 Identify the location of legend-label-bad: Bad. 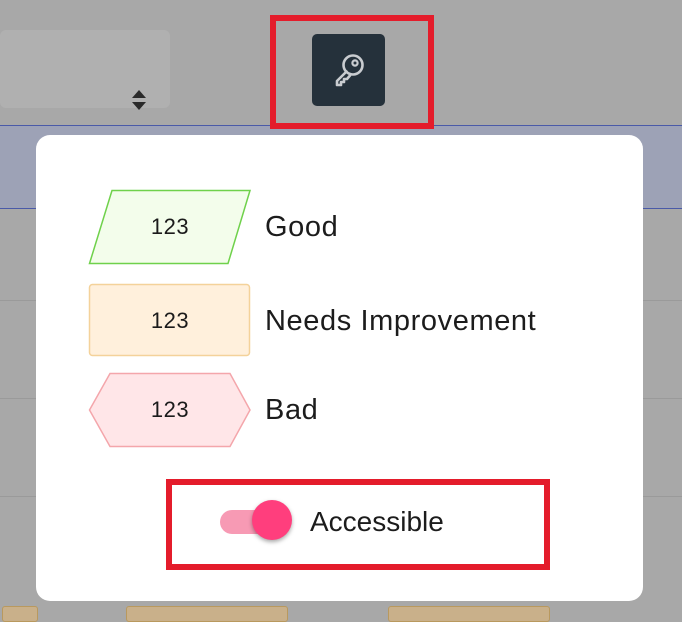
(292, 409).